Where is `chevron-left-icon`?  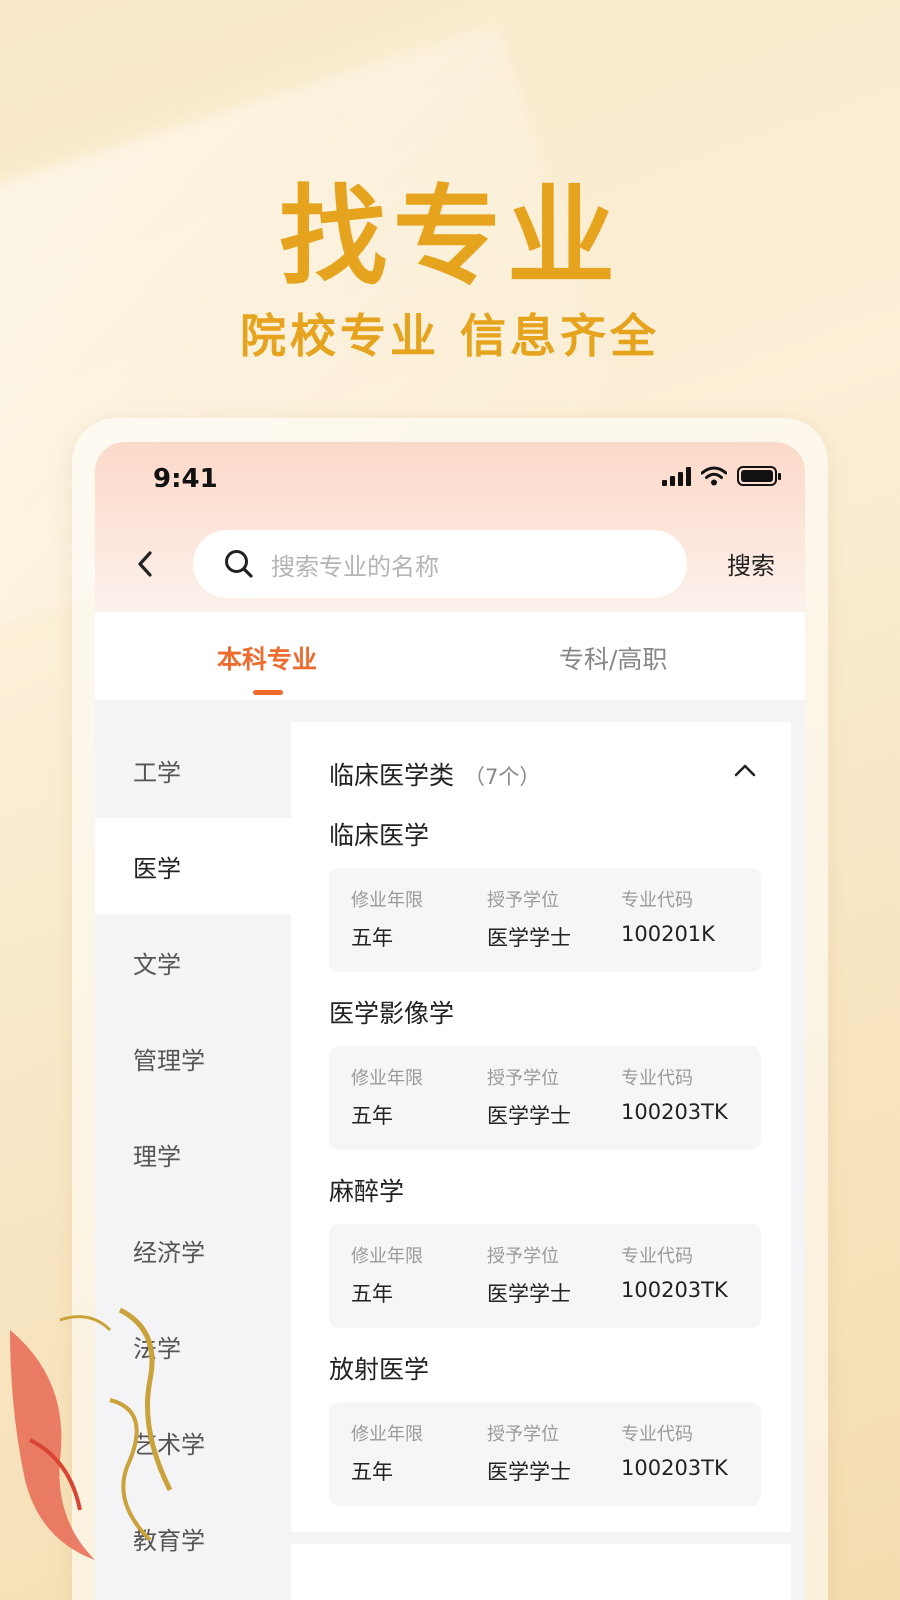
chevron-left-icon is located at coordinates (145, 564).